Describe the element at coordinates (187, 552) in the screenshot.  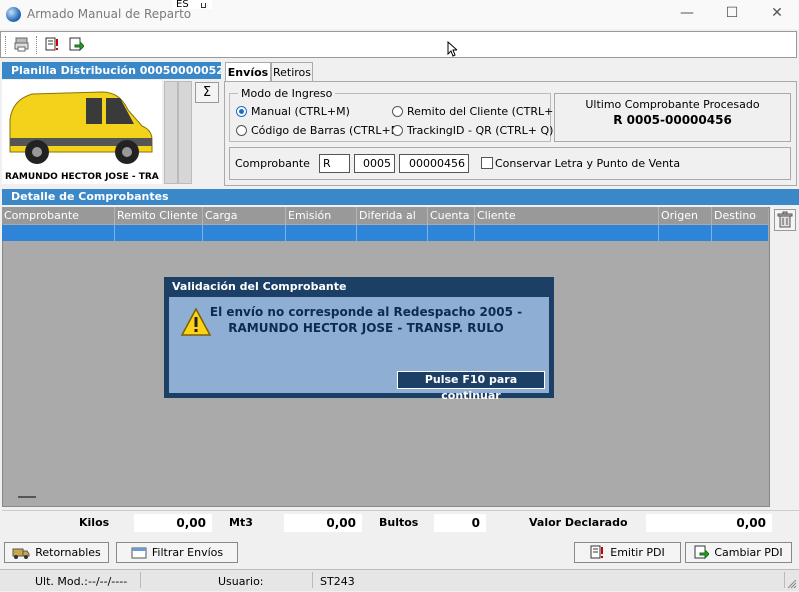
I see `filtrar-envios-label: Filtrar Envíos` at that location.